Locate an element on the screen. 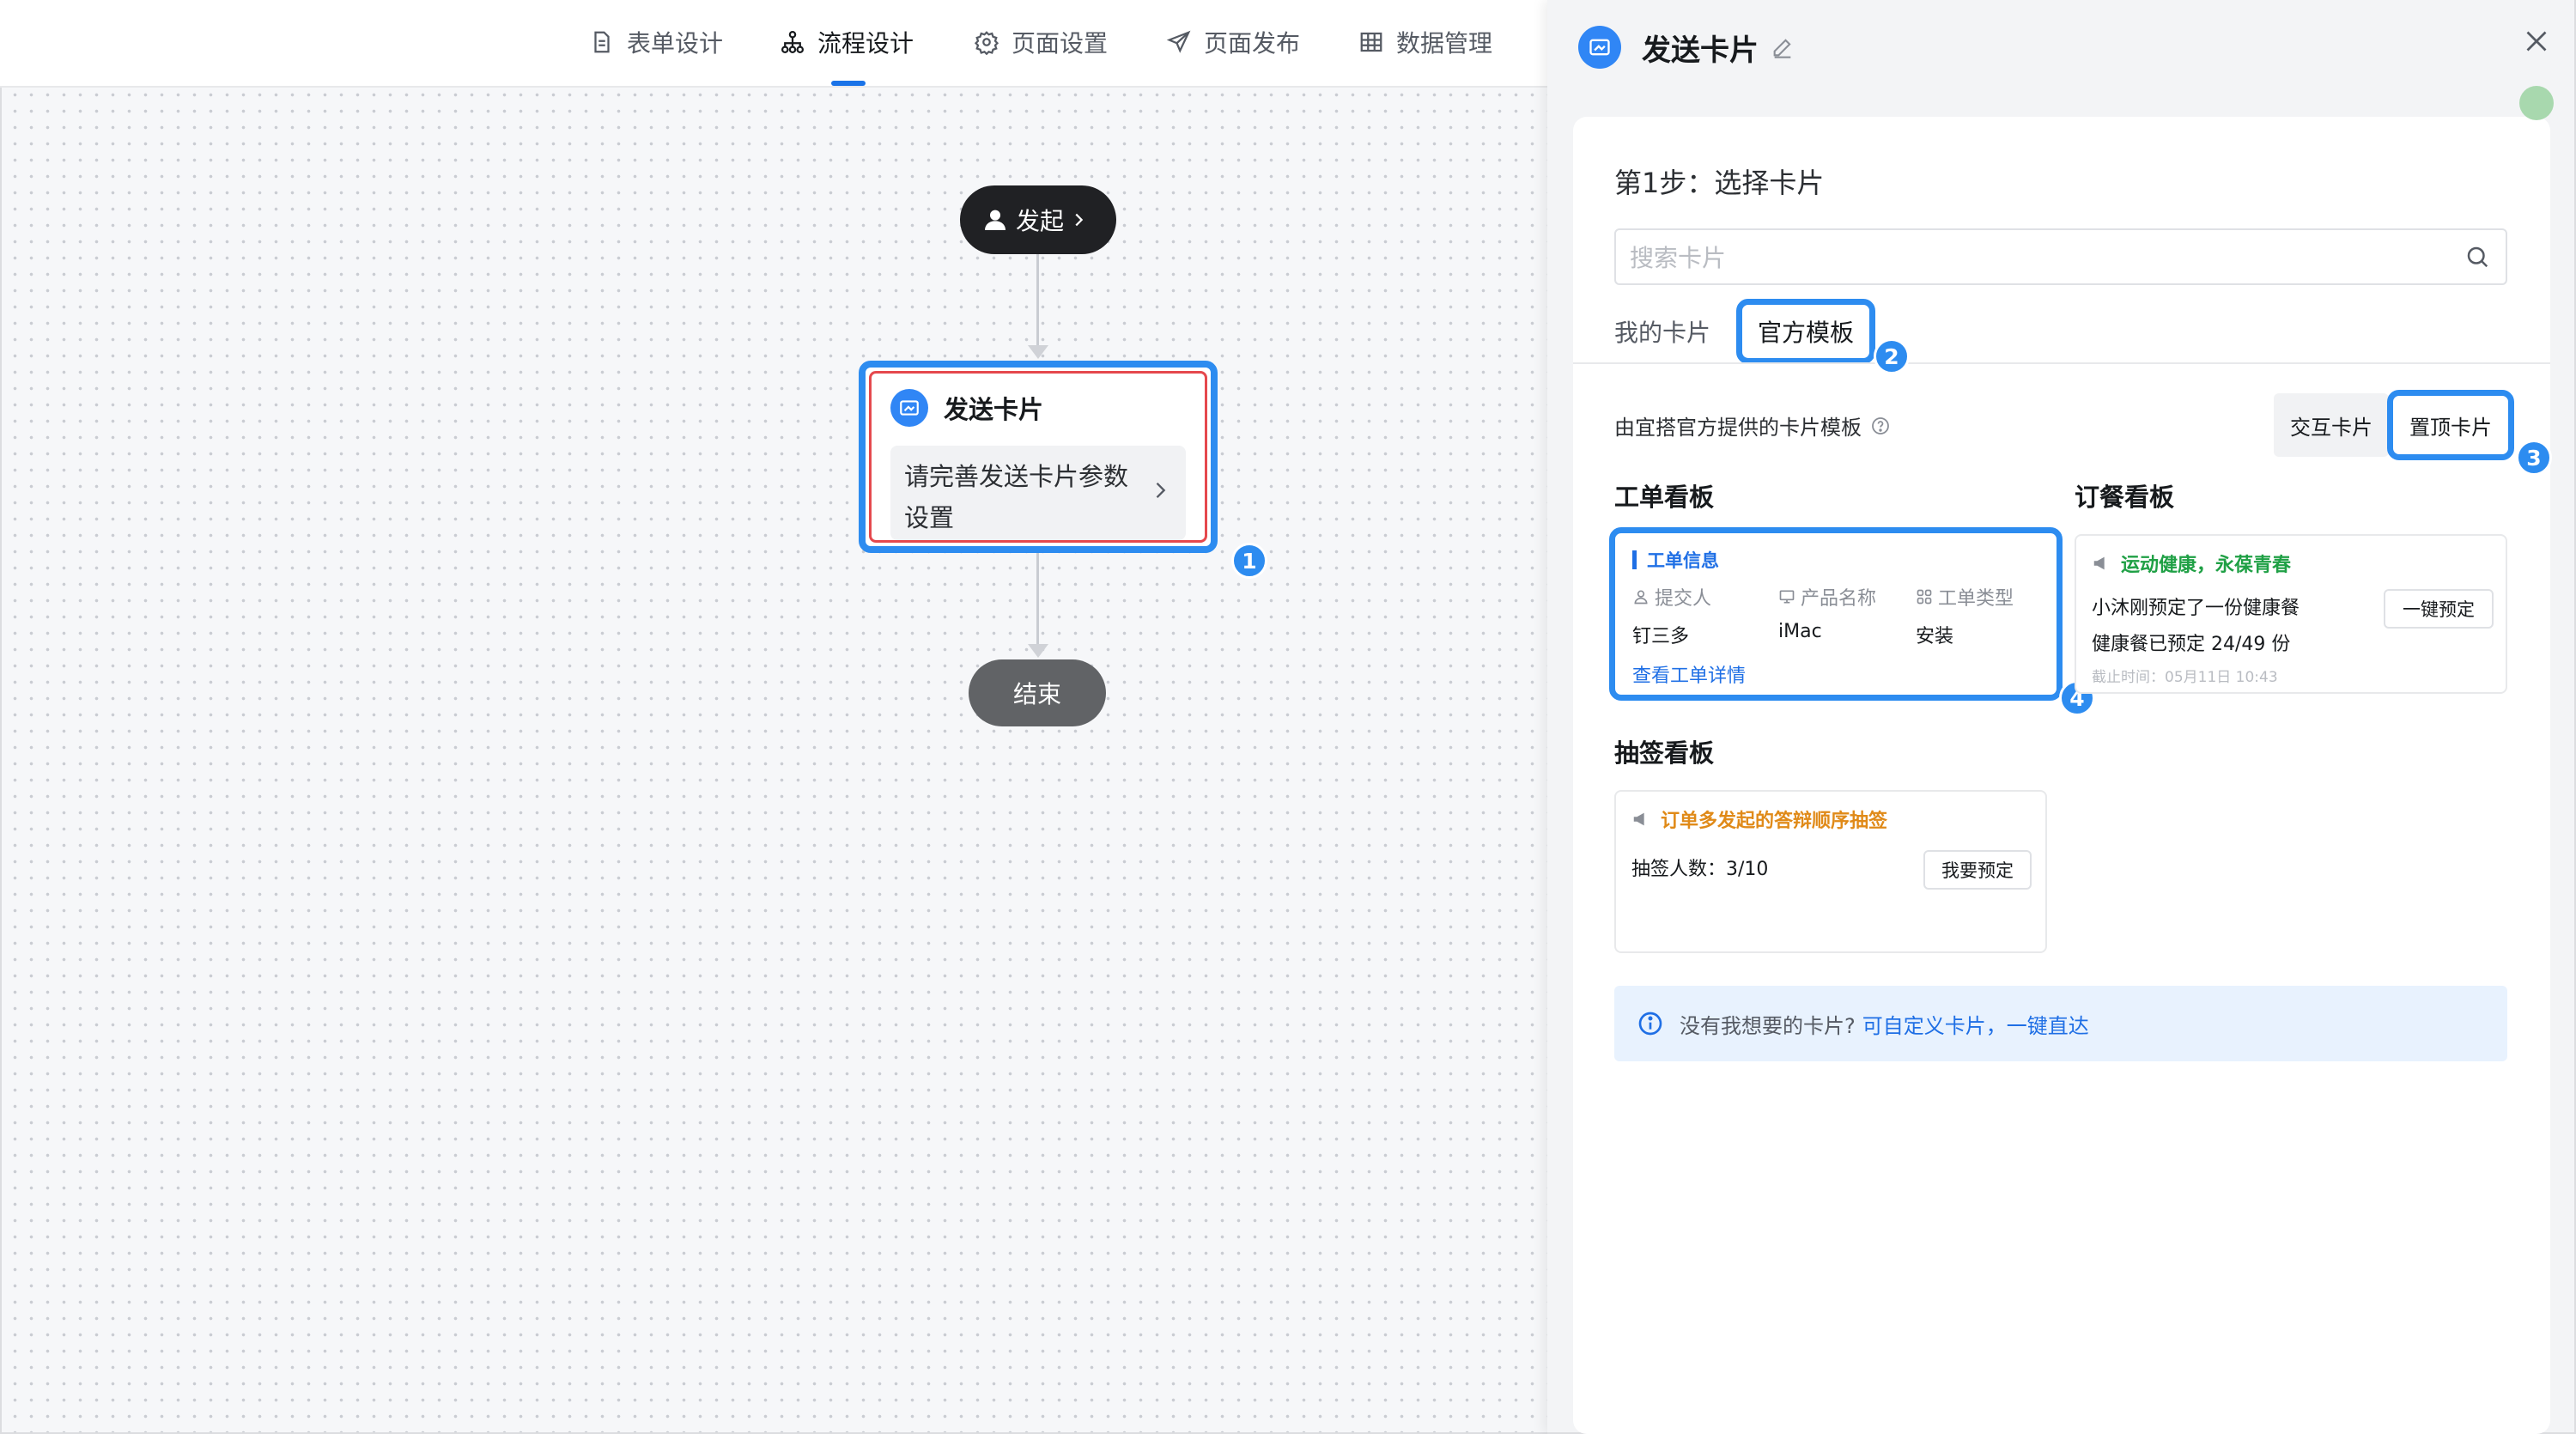 This screenshot has width=2576, height=1434. tab-label: 页面设置 is located at coordinates (1060, 44).